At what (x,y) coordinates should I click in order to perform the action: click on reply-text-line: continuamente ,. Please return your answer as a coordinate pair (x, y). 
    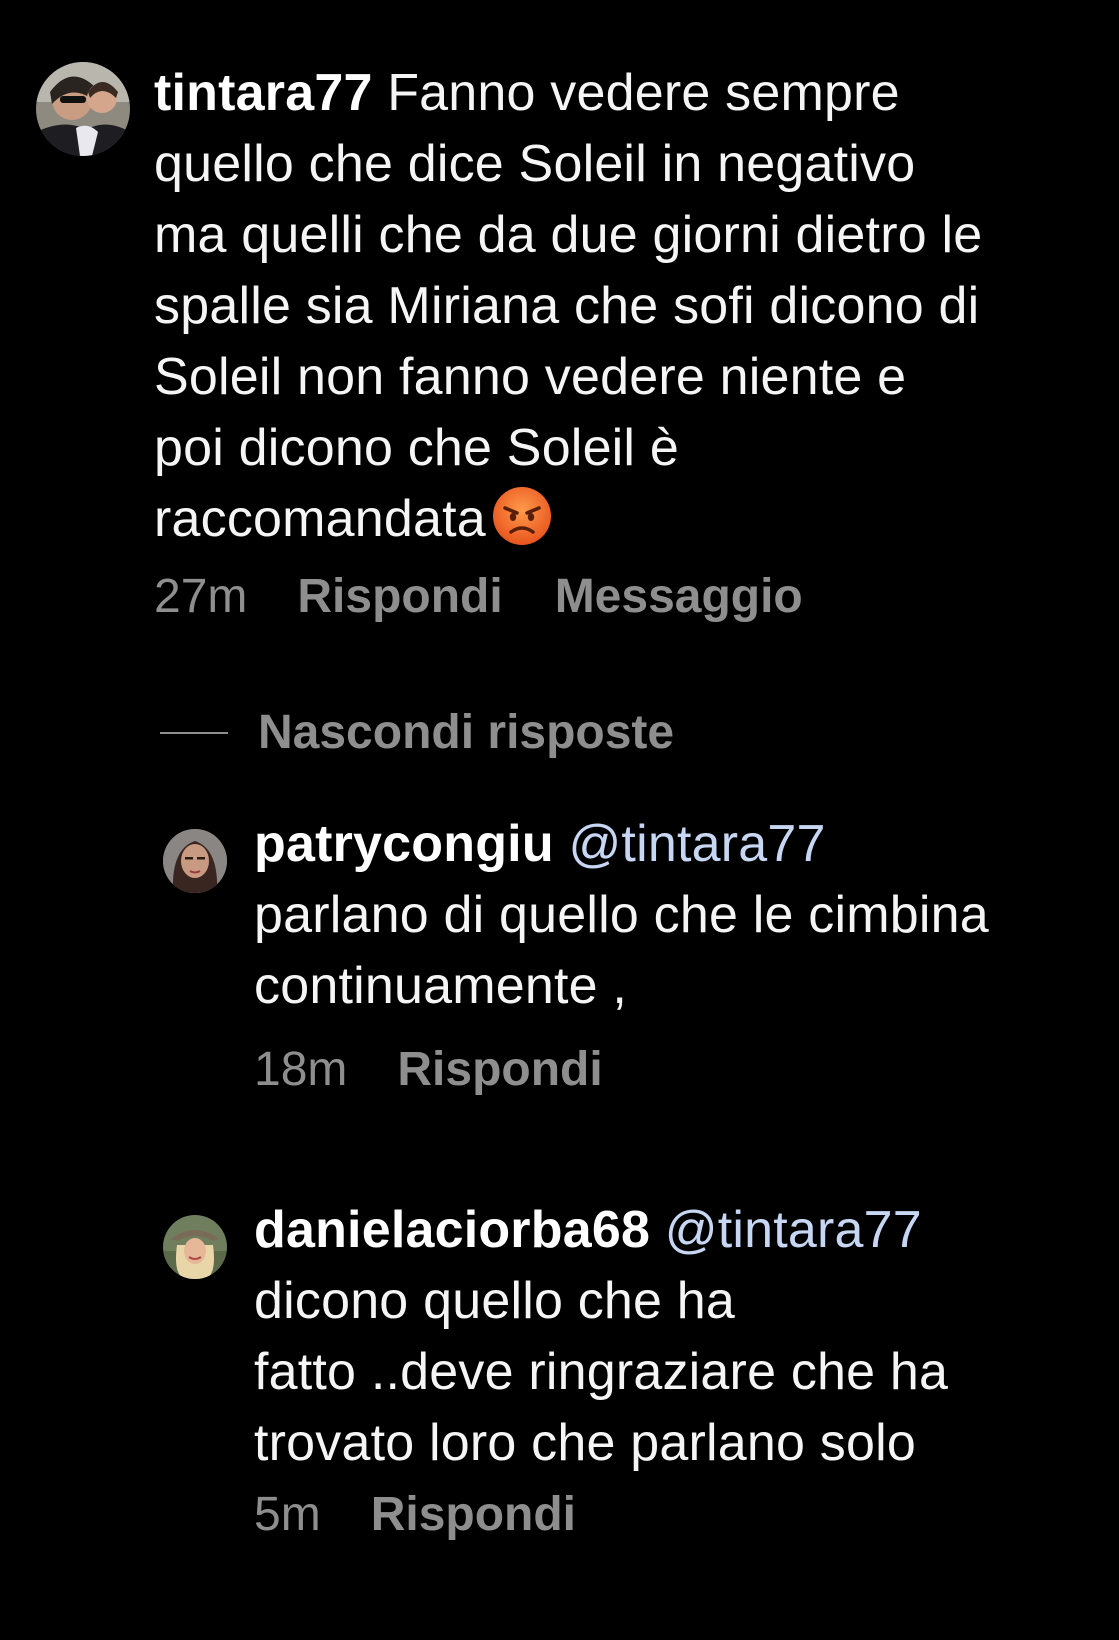
    Looking at the image, I should click on (441, 986).